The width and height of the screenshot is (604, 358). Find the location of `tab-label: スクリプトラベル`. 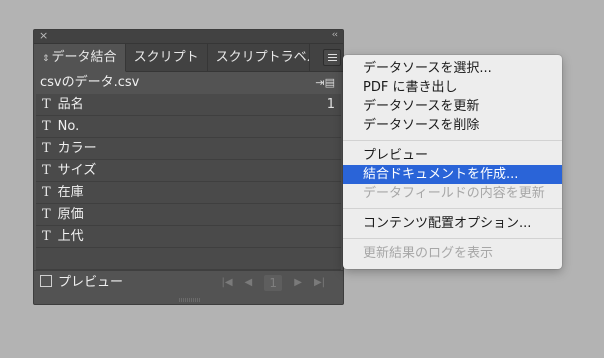

tab-label: スクリプトラベル is located at coordinates (262, 57).